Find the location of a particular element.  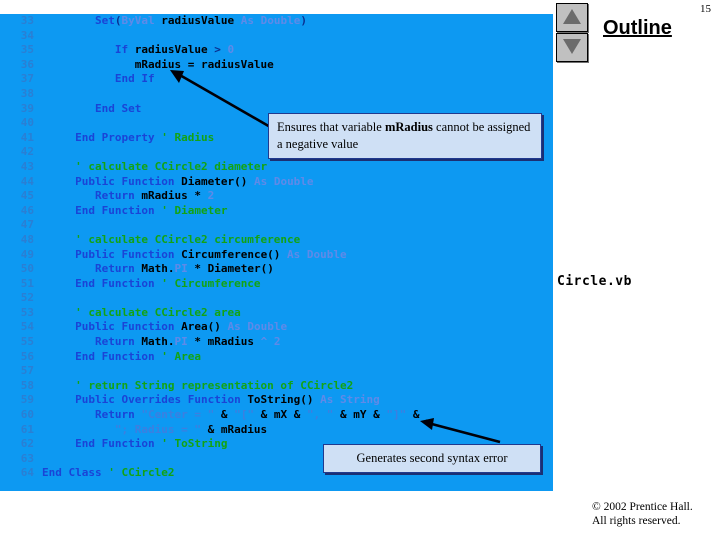

code-token: End Class is located at coordinates (75, 473).